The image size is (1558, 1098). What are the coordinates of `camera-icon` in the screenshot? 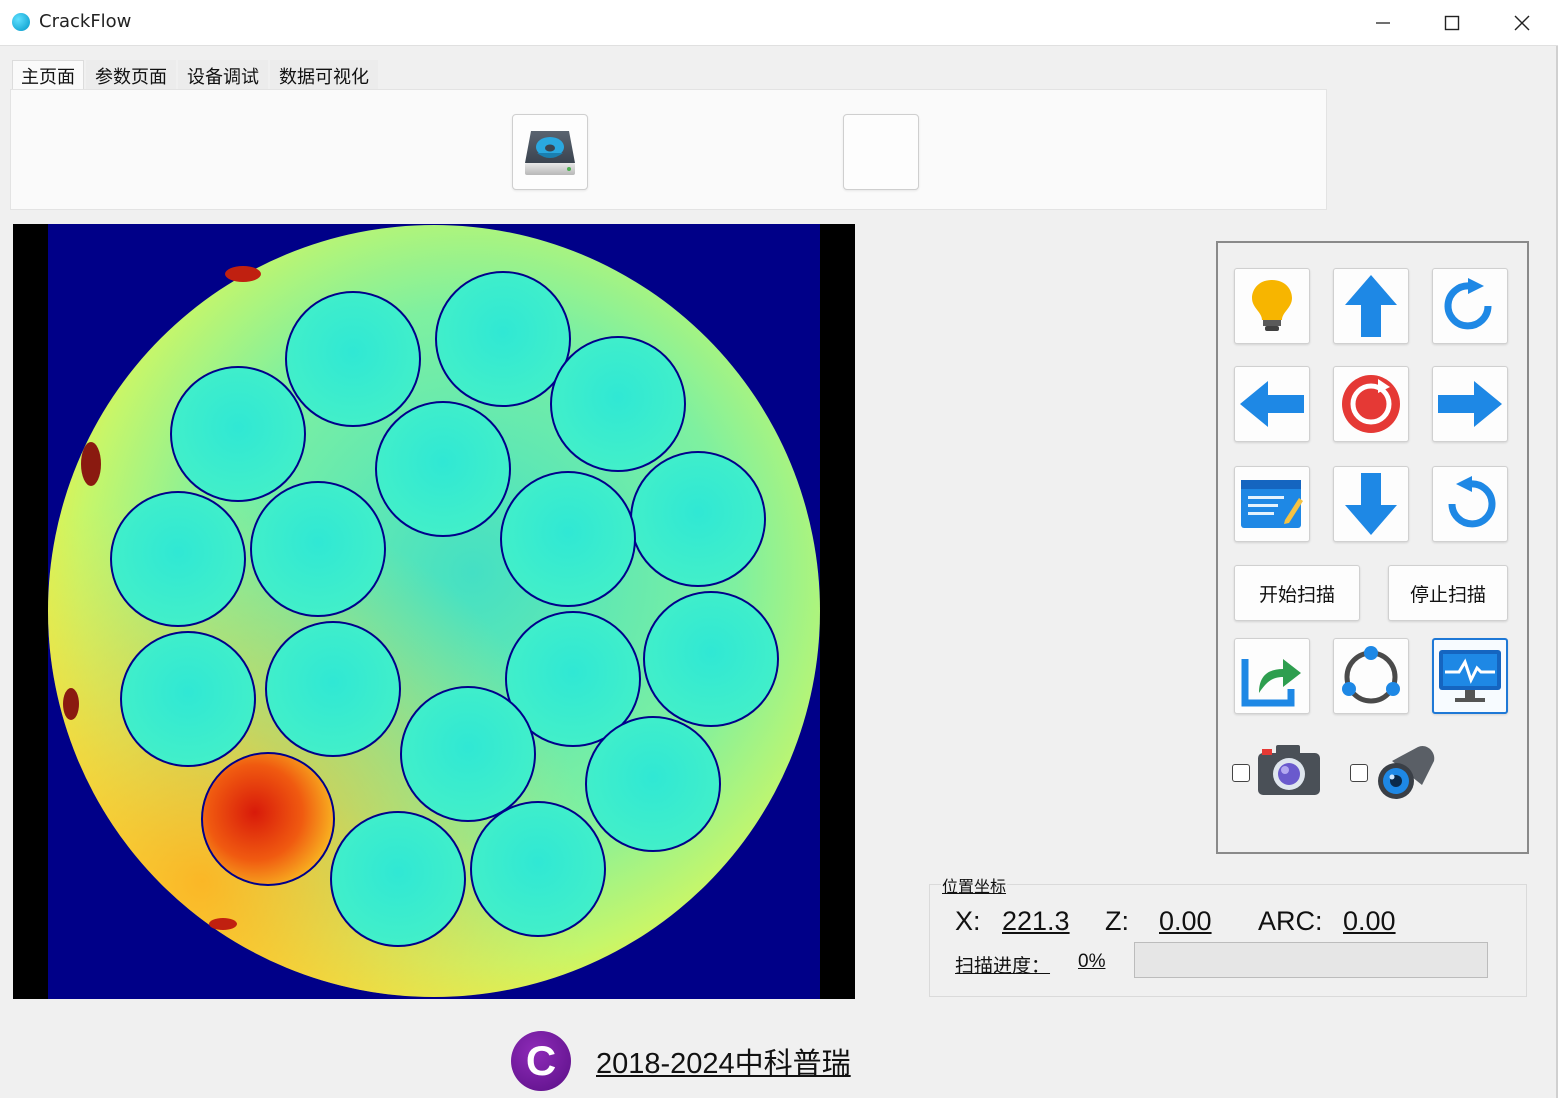 It's located at (1289, 770).